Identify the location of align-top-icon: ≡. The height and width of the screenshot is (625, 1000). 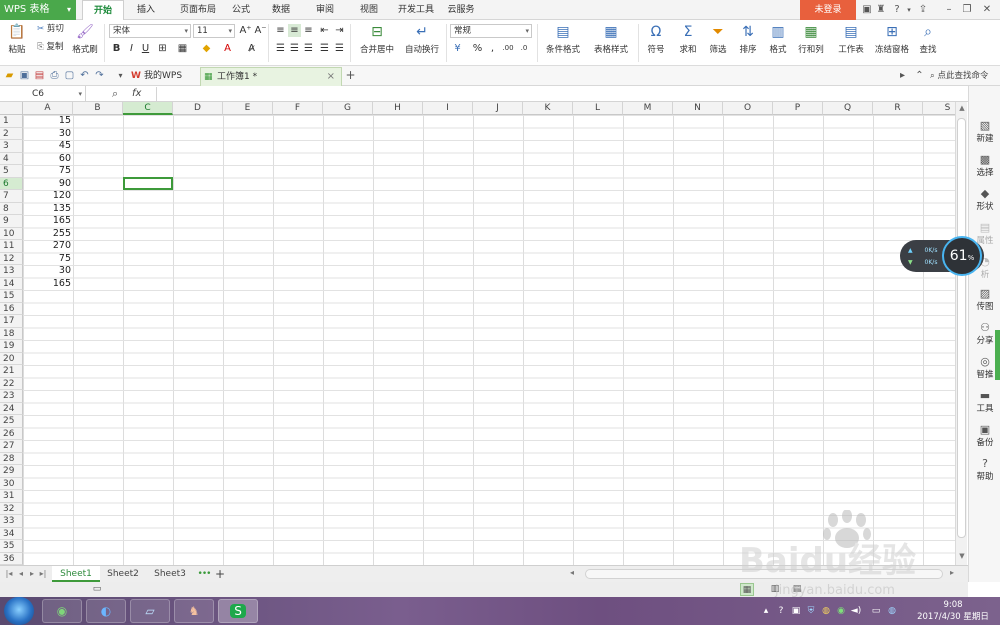
(280, 30).